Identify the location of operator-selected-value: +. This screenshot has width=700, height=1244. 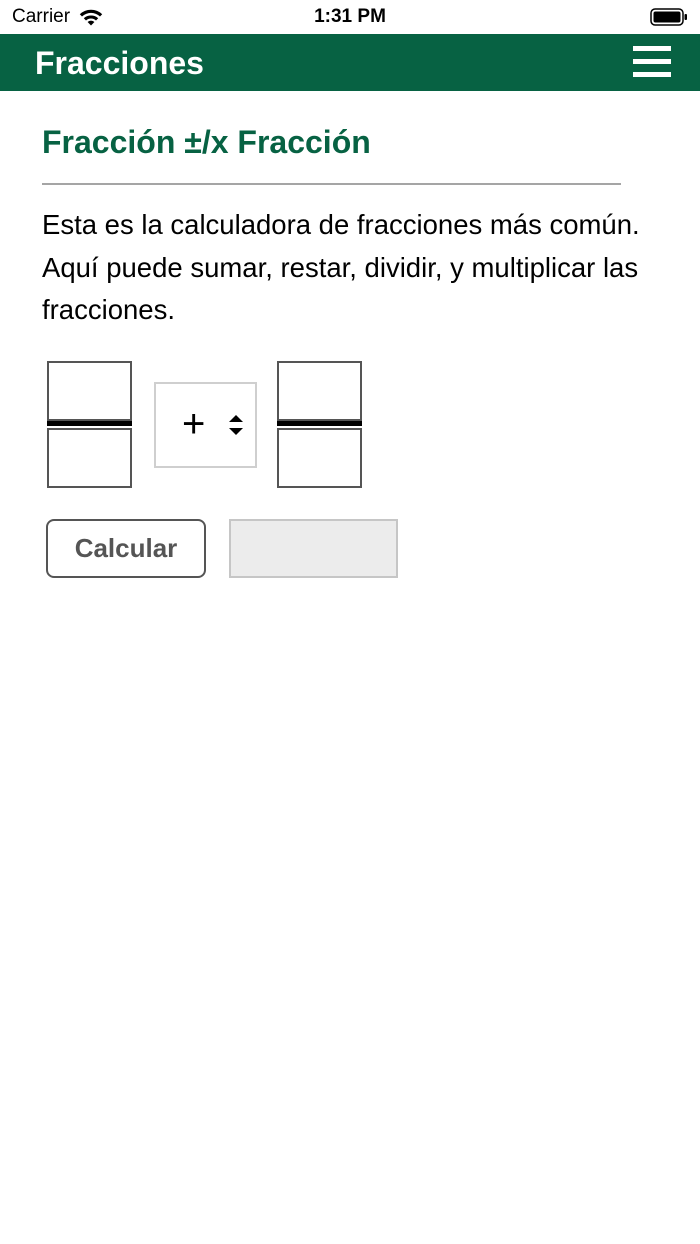
(194, 424).